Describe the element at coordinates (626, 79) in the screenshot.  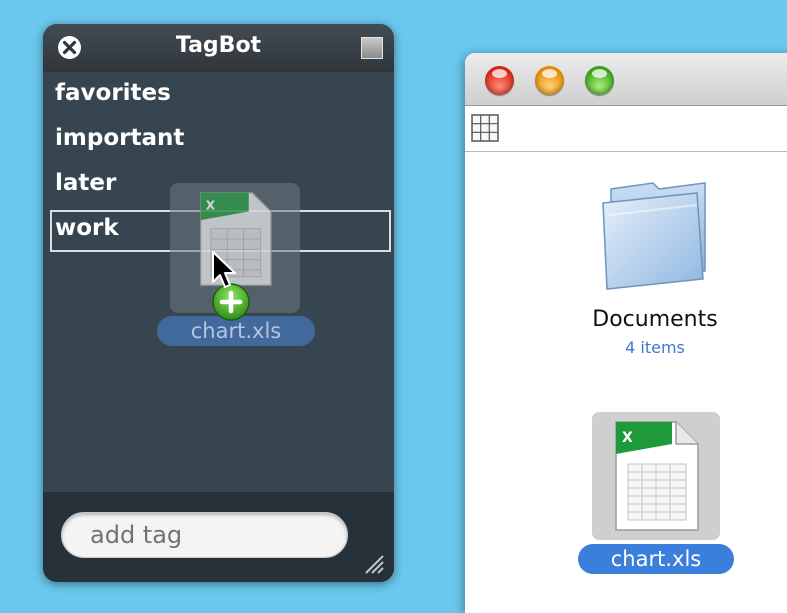
I see `finder-titlebar` at that location.